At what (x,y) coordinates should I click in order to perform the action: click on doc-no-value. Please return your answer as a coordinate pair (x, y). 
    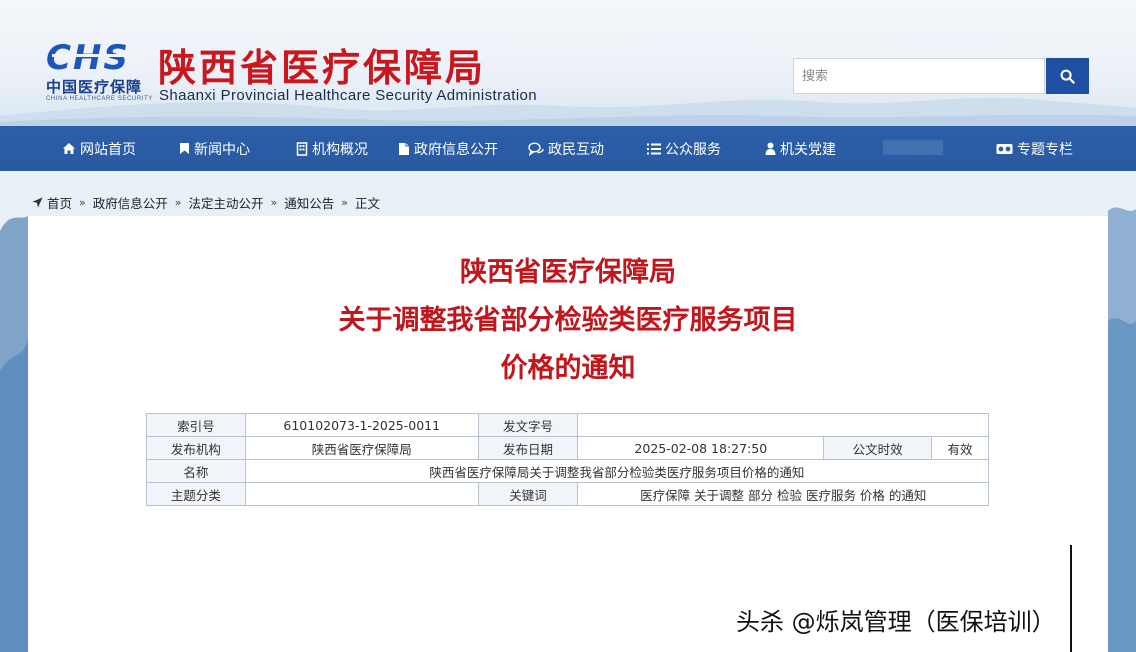
    Looking at the image, I should click on (783, 425).